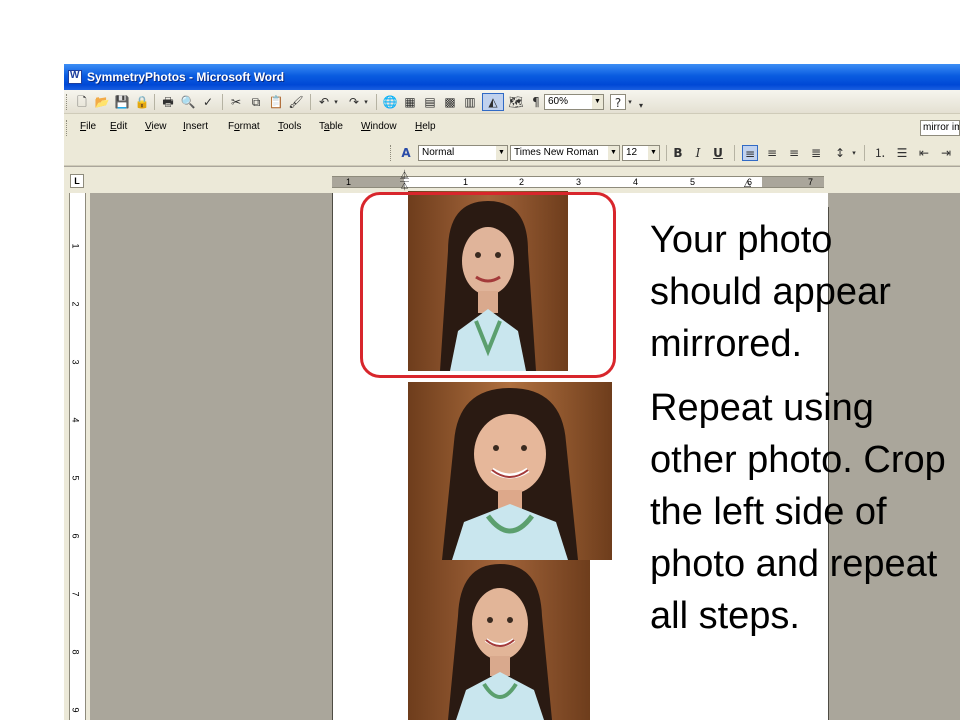  What do you see at coordinates (142, 102) in the screenshot?
I see `permission-icon: 🔒` at bounding box center [142, 102].